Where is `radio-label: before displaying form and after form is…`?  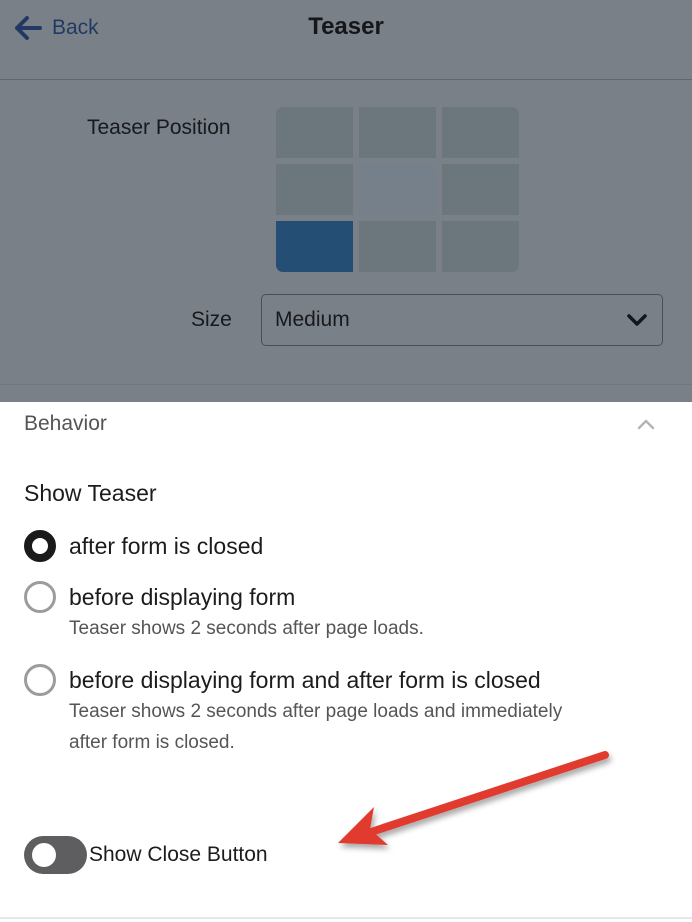 radio-label: before displaying form and after form is… is located at coordinates (305, 680).